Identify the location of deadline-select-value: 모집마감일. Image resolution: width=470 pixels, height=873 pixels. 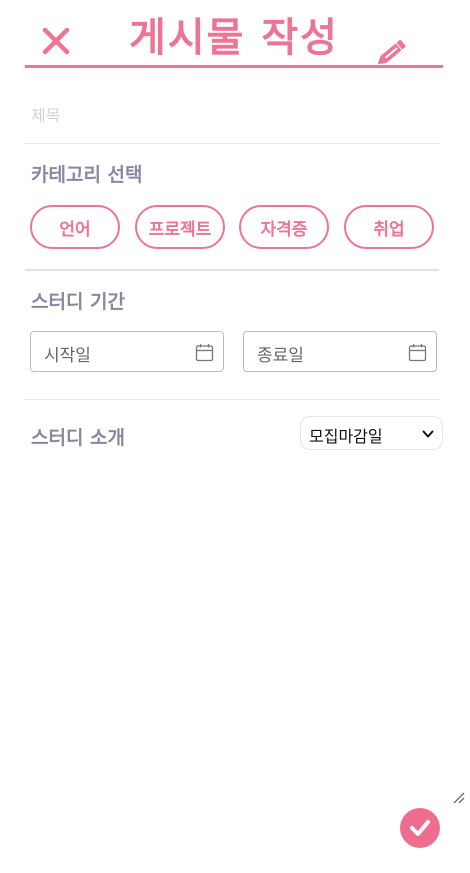
(346, 436).